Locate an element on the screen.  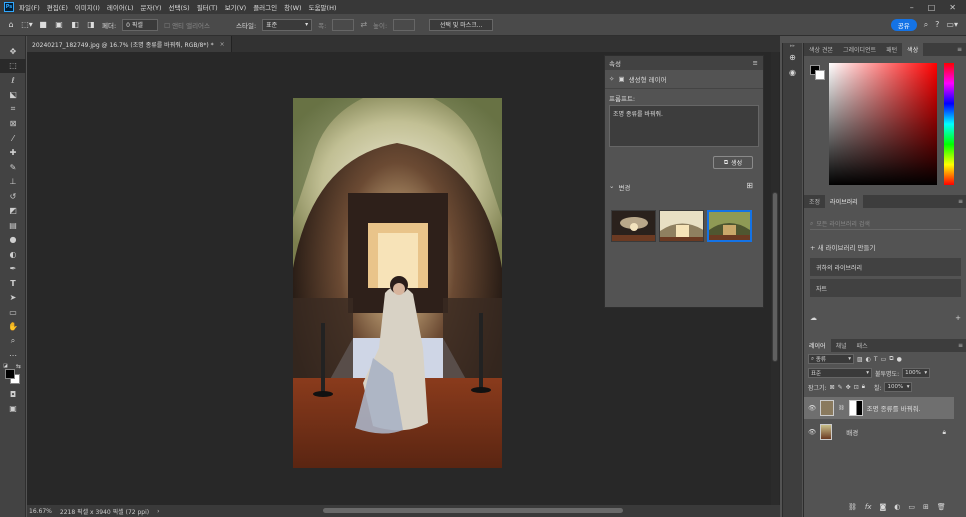
home-icon: ⌂ is located at coordinates (11, 25).